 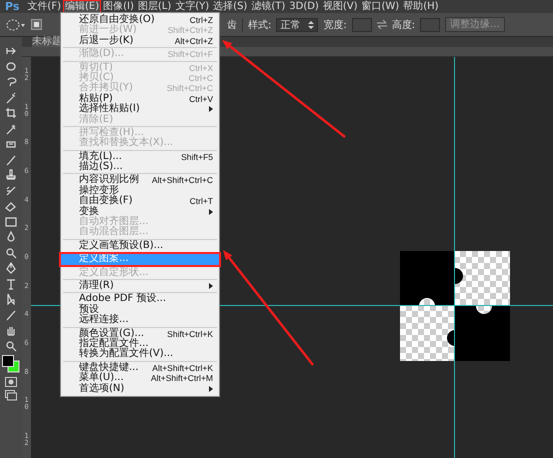 I want to click on hand-icon, so click(x=11, y=330).